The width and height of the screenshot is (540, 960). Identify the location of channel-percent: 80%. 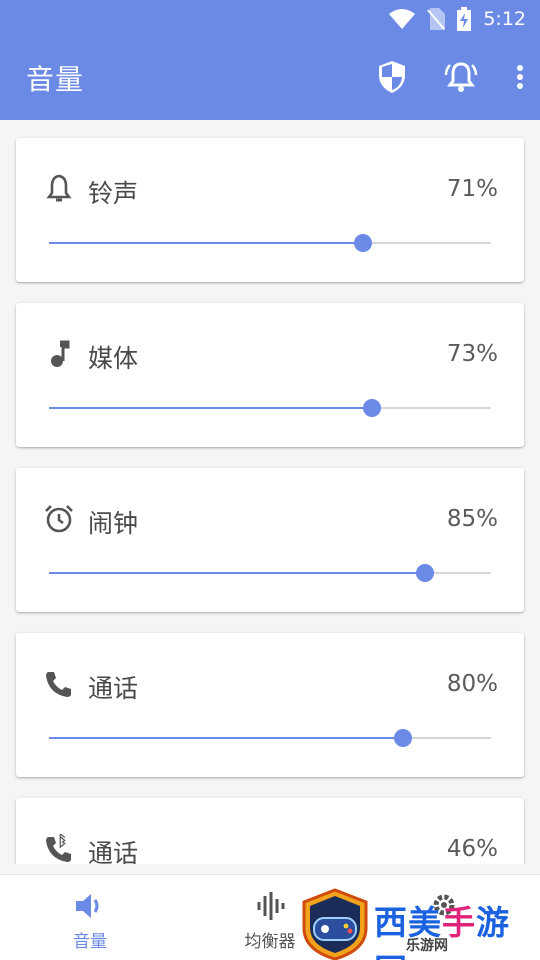
(472, 684).